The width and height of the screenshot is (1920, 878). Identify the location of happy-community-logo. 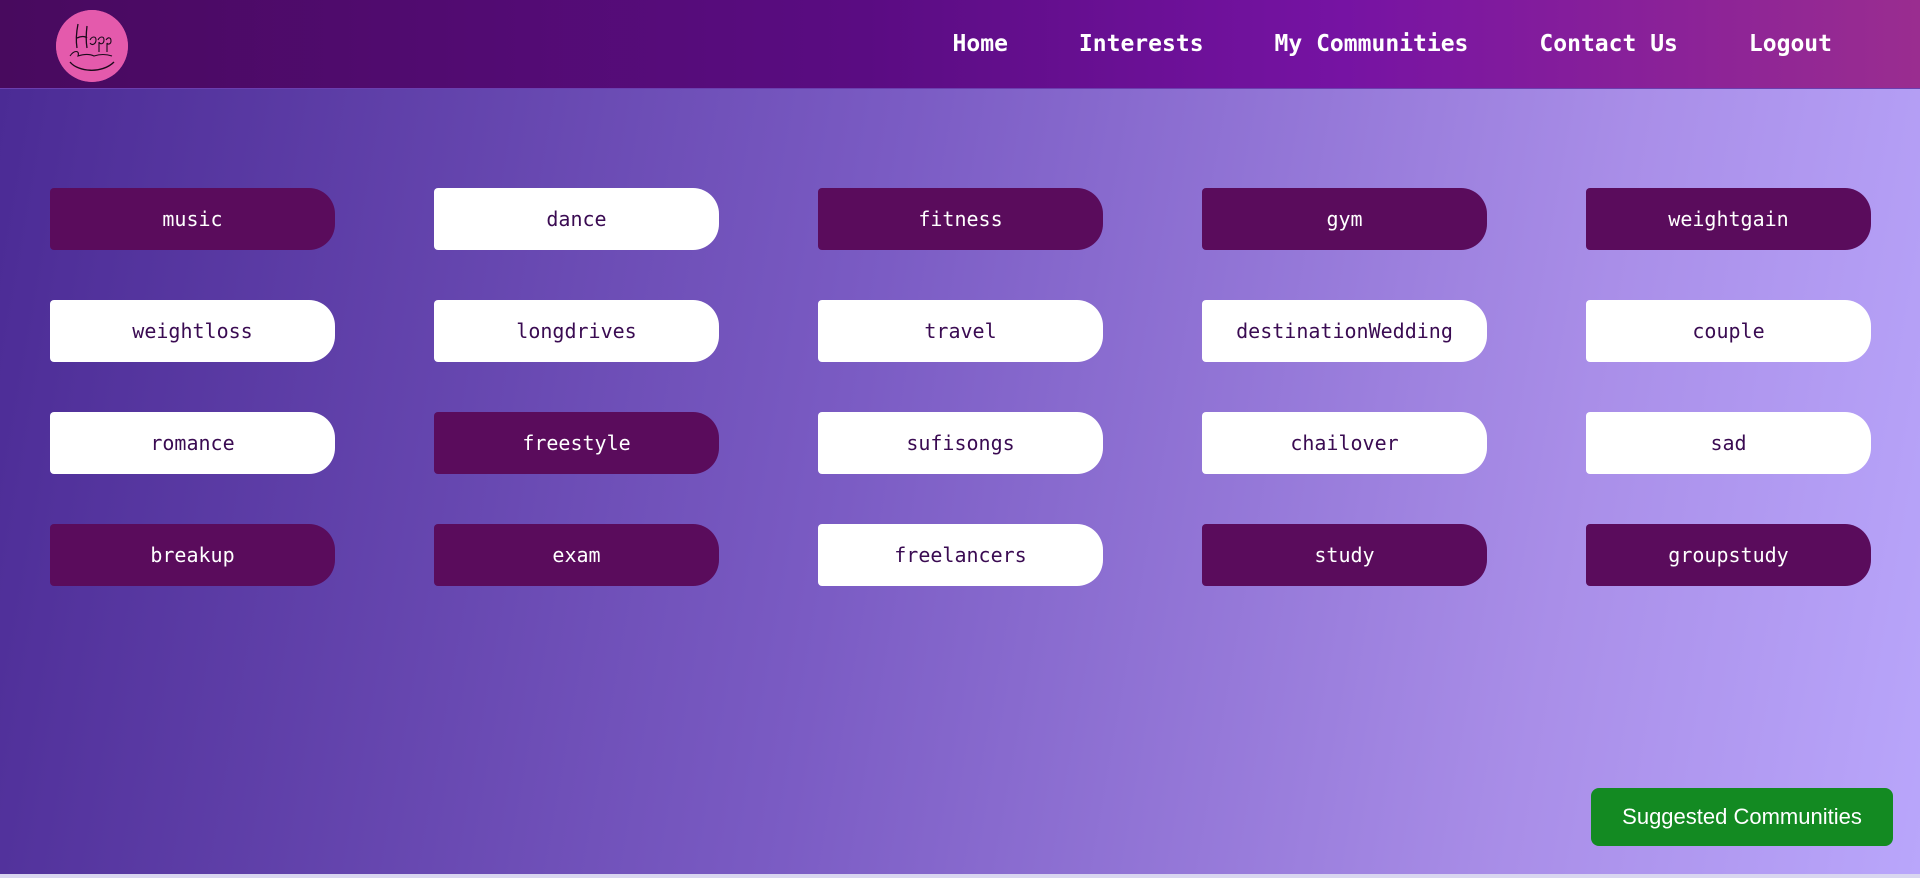
(92, 46).